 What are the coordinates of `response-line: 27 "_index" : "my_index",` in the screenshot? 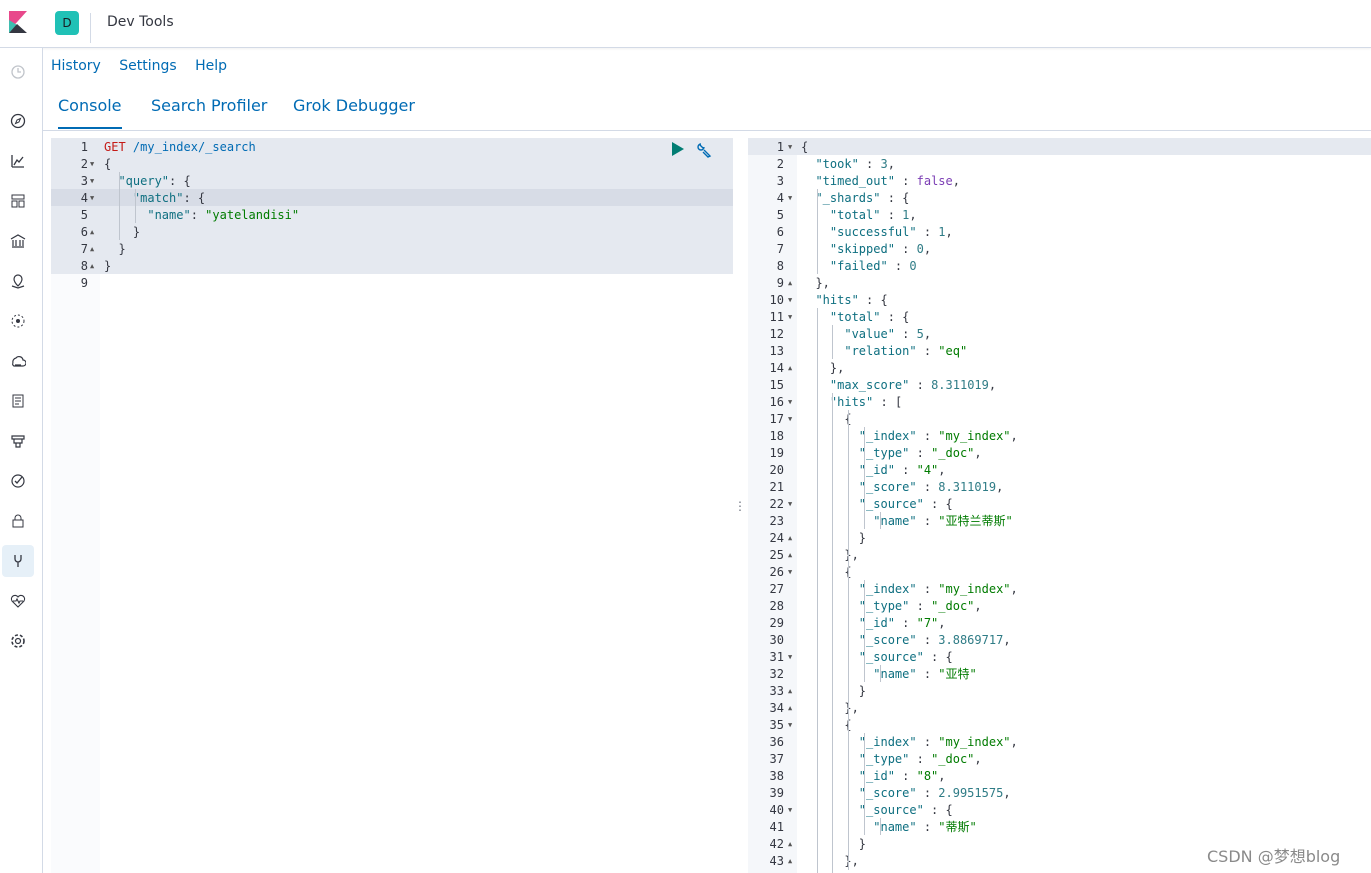 It's located at (893, 589).